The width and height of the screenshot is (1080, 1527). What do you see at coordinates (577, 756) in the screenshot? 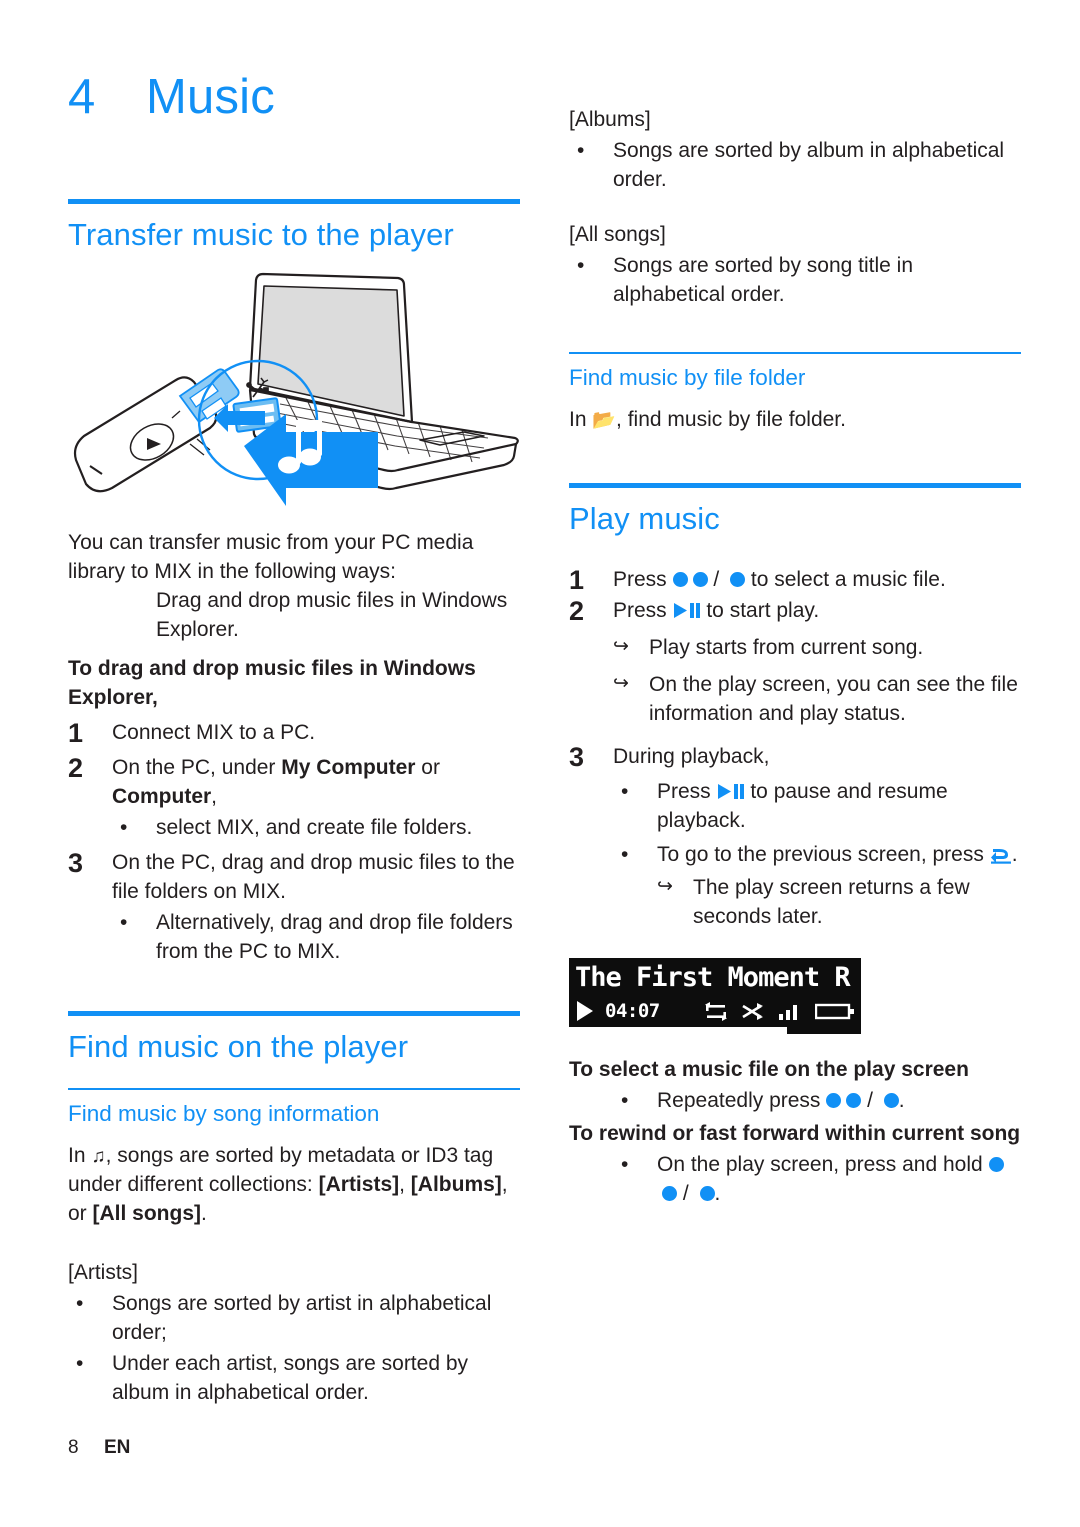
I see `play-step-3-number: 3` at bounding box center [577, 756].